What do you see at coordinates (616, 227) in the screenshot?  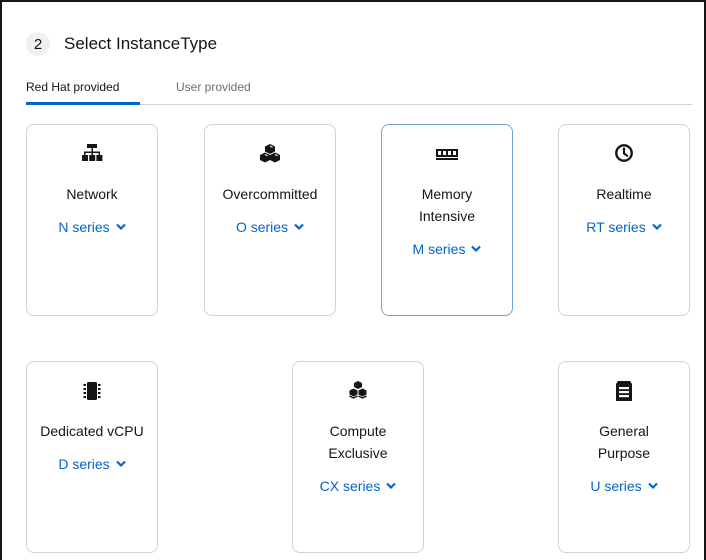 I see `series-label: RT series` at bounding box center [616, 227].